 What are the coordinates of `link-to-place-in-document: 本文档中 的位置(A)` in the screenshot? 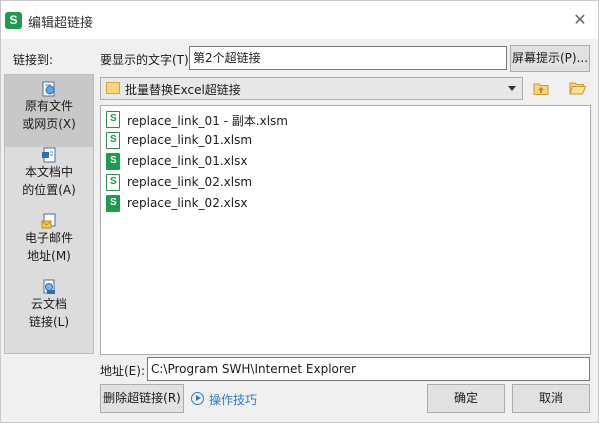 It's located at (49, 178).